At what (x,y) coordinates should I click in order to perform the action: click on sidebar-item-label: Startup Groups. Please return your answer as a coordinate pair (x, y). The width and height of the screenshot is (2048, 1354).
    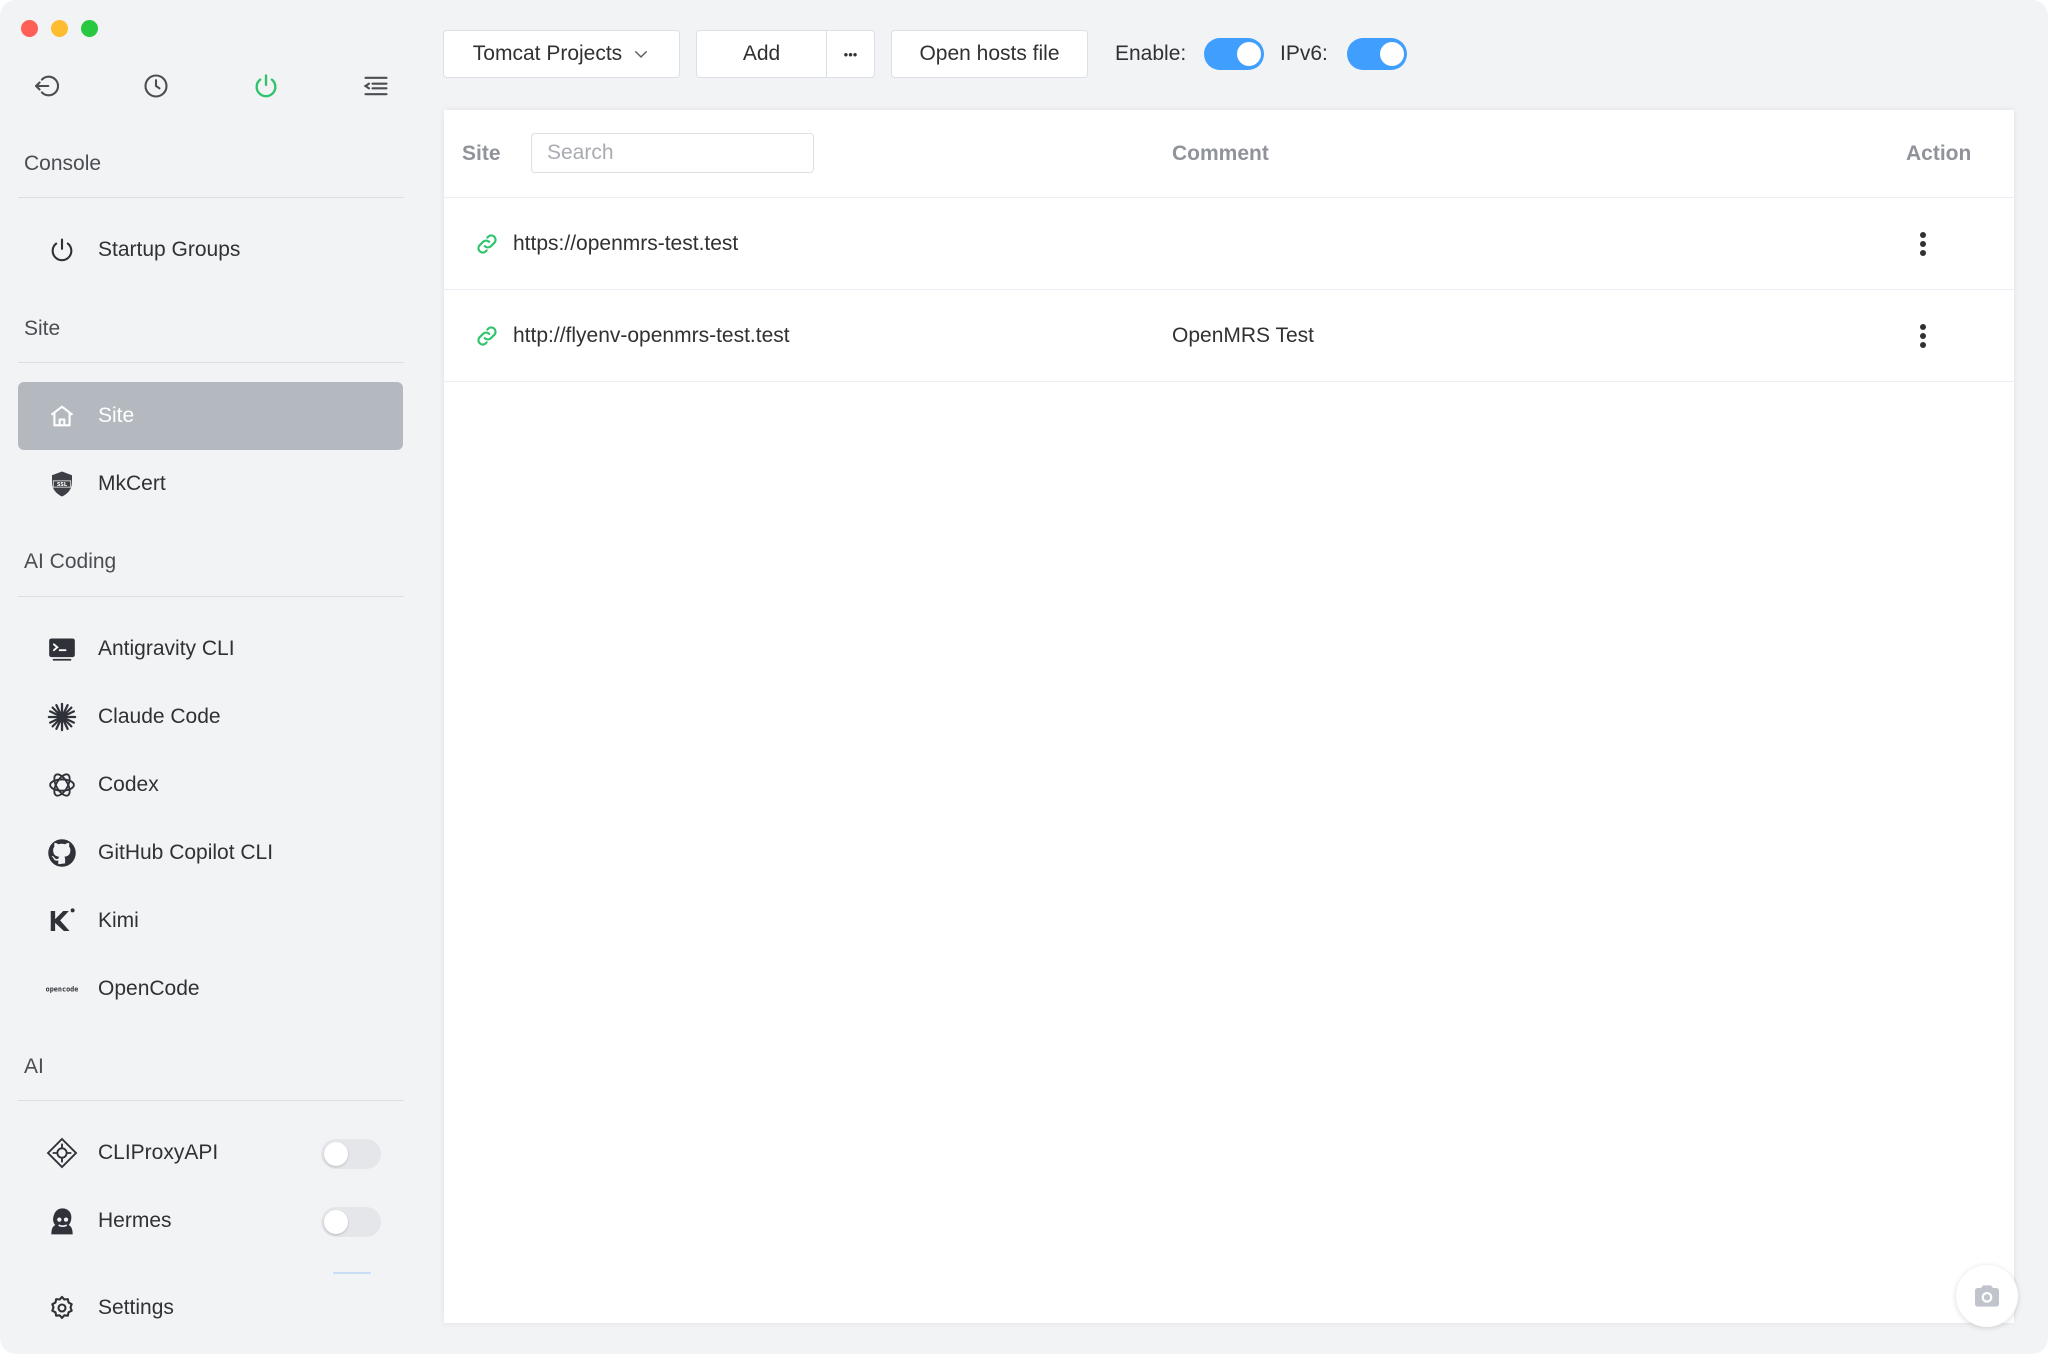
    Looking at the image, I should click on (169, 249).